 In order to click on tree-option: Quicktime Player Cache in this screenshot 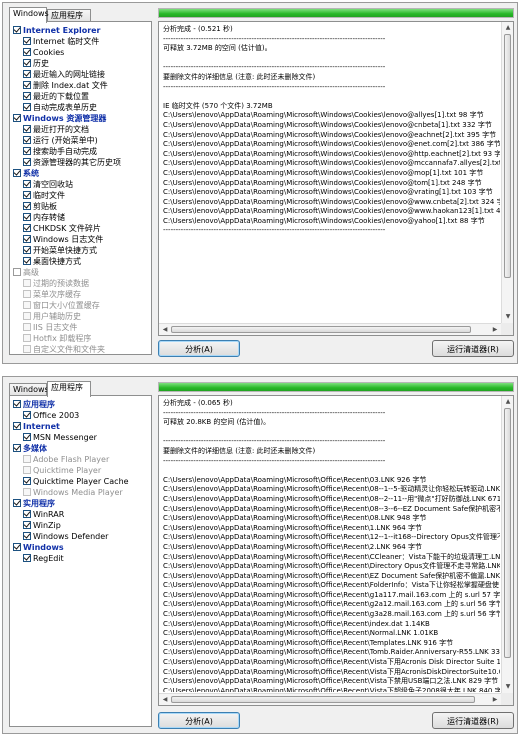, I will do `click(76, 481)`.